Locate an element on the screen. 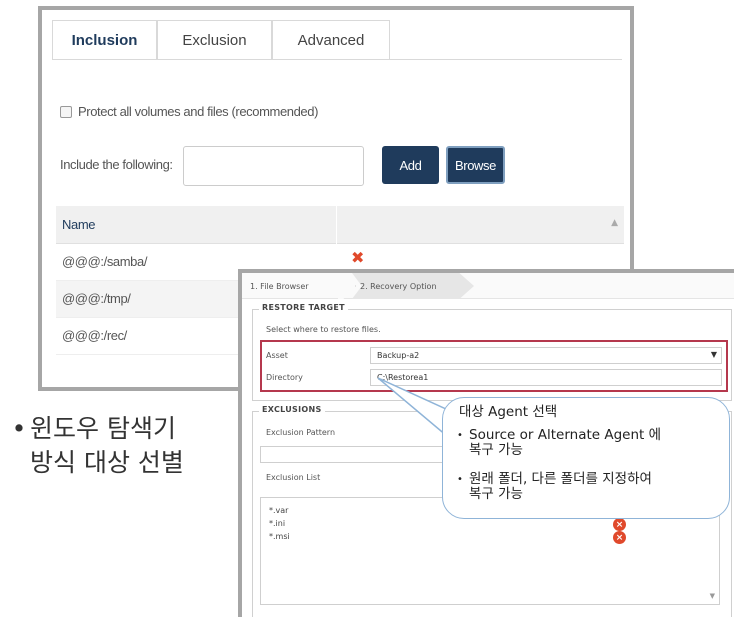  step-recovery-option: 2. Recovery Option is located at coordinates (398, 286).